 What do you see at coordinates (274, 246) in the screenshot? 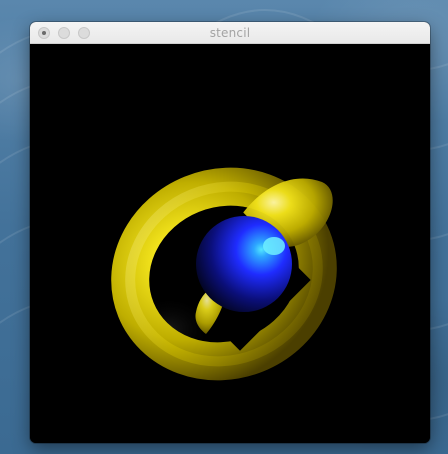
I see `sphere-specular-highlight` at bounding box center [274, 246].